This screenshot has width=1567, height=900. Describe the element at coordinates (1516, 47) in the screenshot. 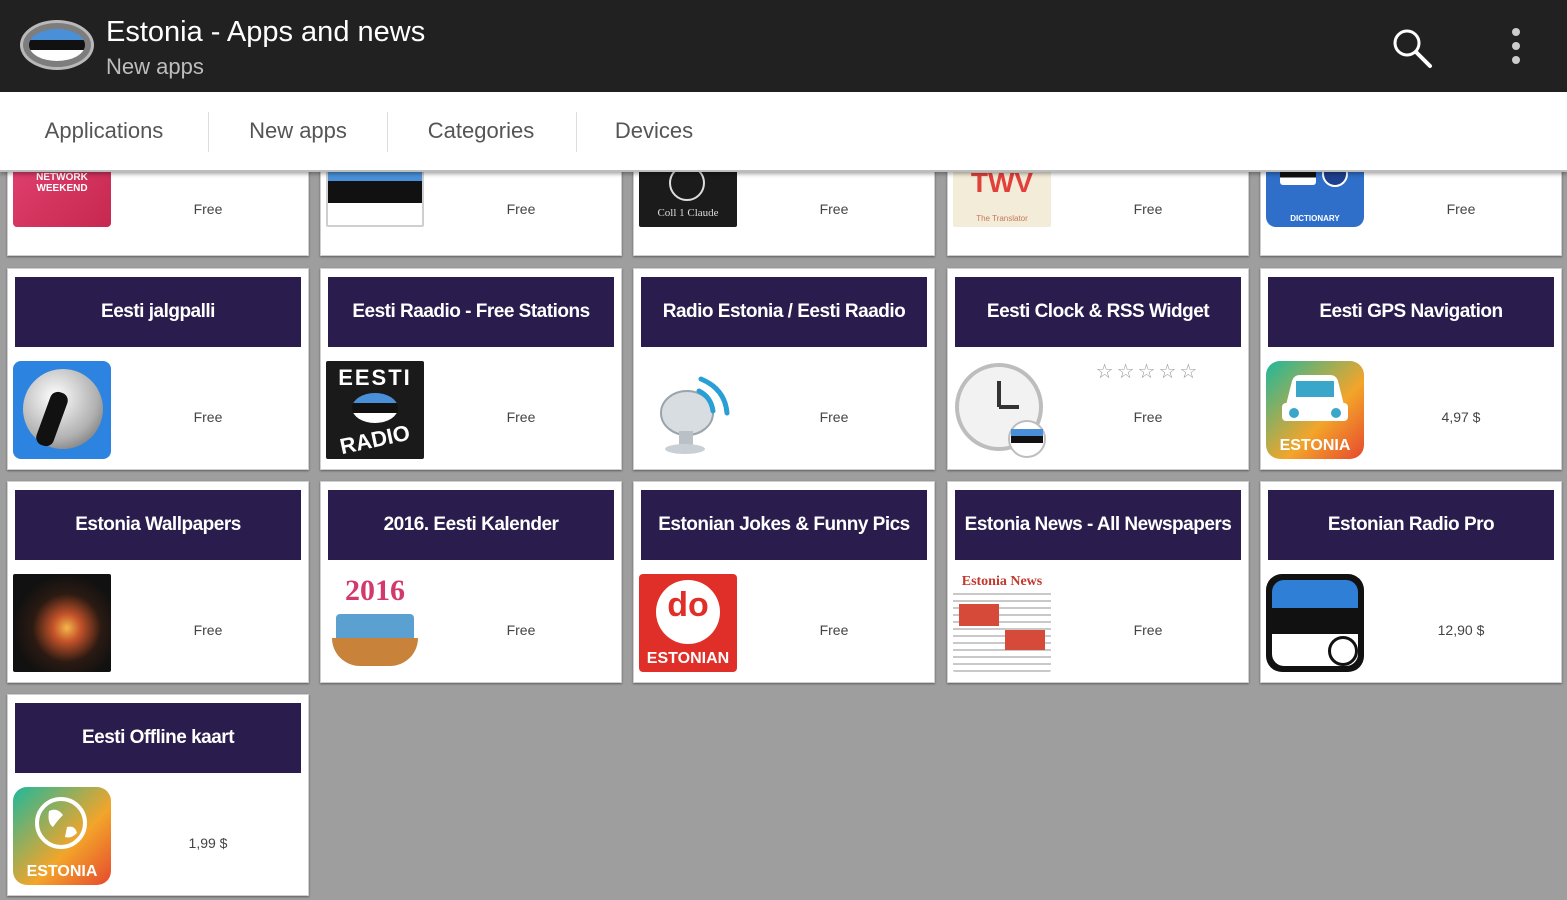

I see `overflow-menu-icon` at that location.